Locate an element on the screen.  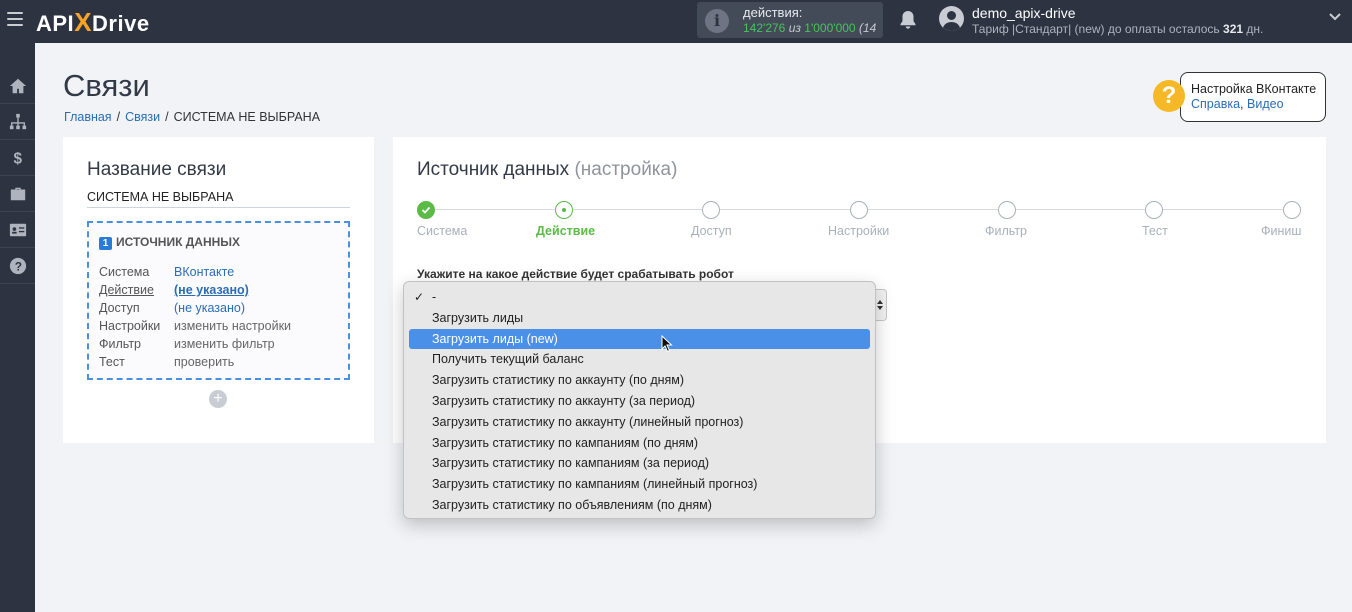
source-row-test: Тест проверить is located at coordinates (167, 362).